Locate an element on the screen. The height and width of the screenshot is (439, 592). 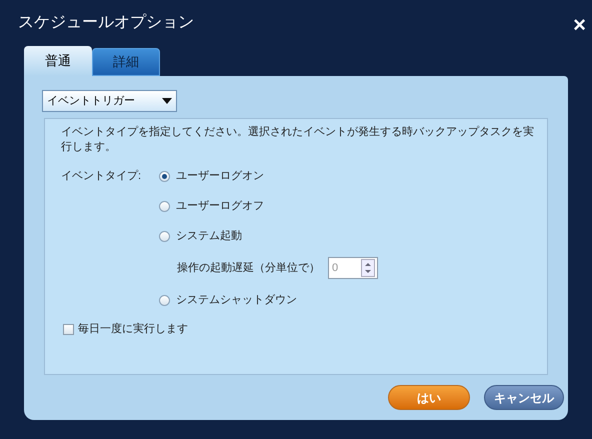
window-title: スケジュールオプション is located at coordinates (106, 22).